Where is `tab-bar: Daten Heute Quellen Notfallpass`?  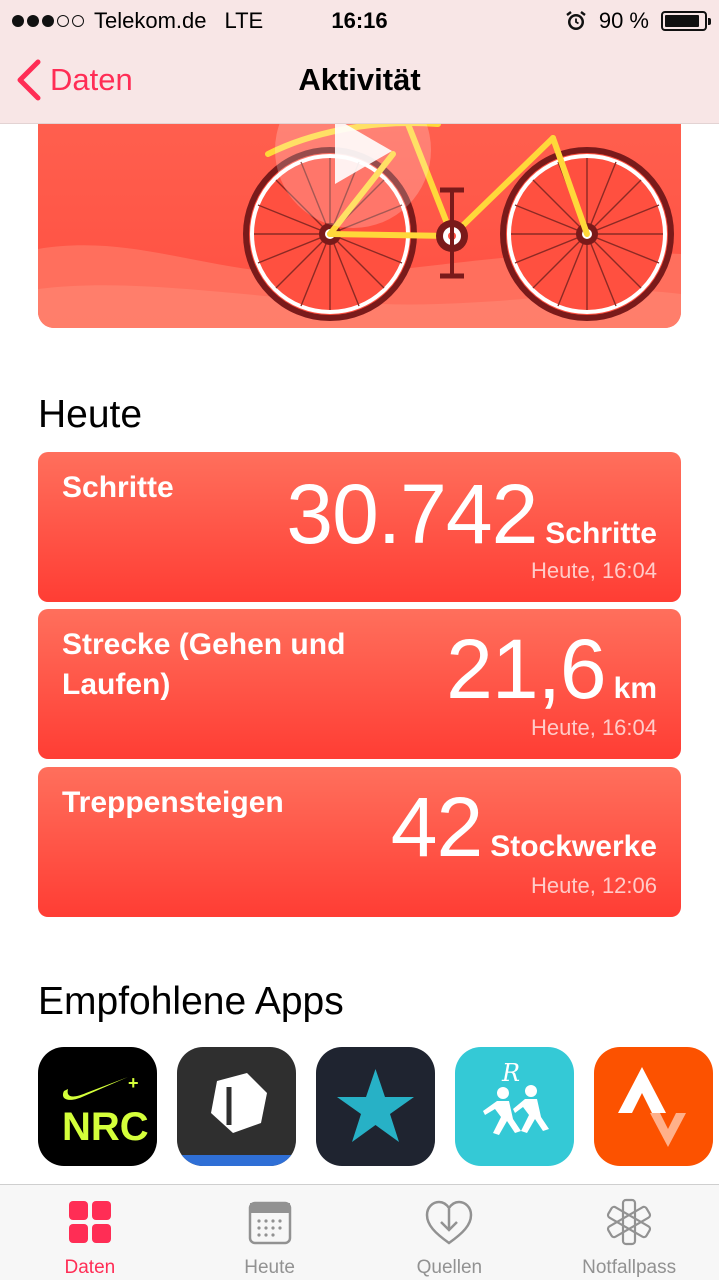
tab-bar: Daten Heute Quellen Notfallpass is located at coordinates (359, 1232).